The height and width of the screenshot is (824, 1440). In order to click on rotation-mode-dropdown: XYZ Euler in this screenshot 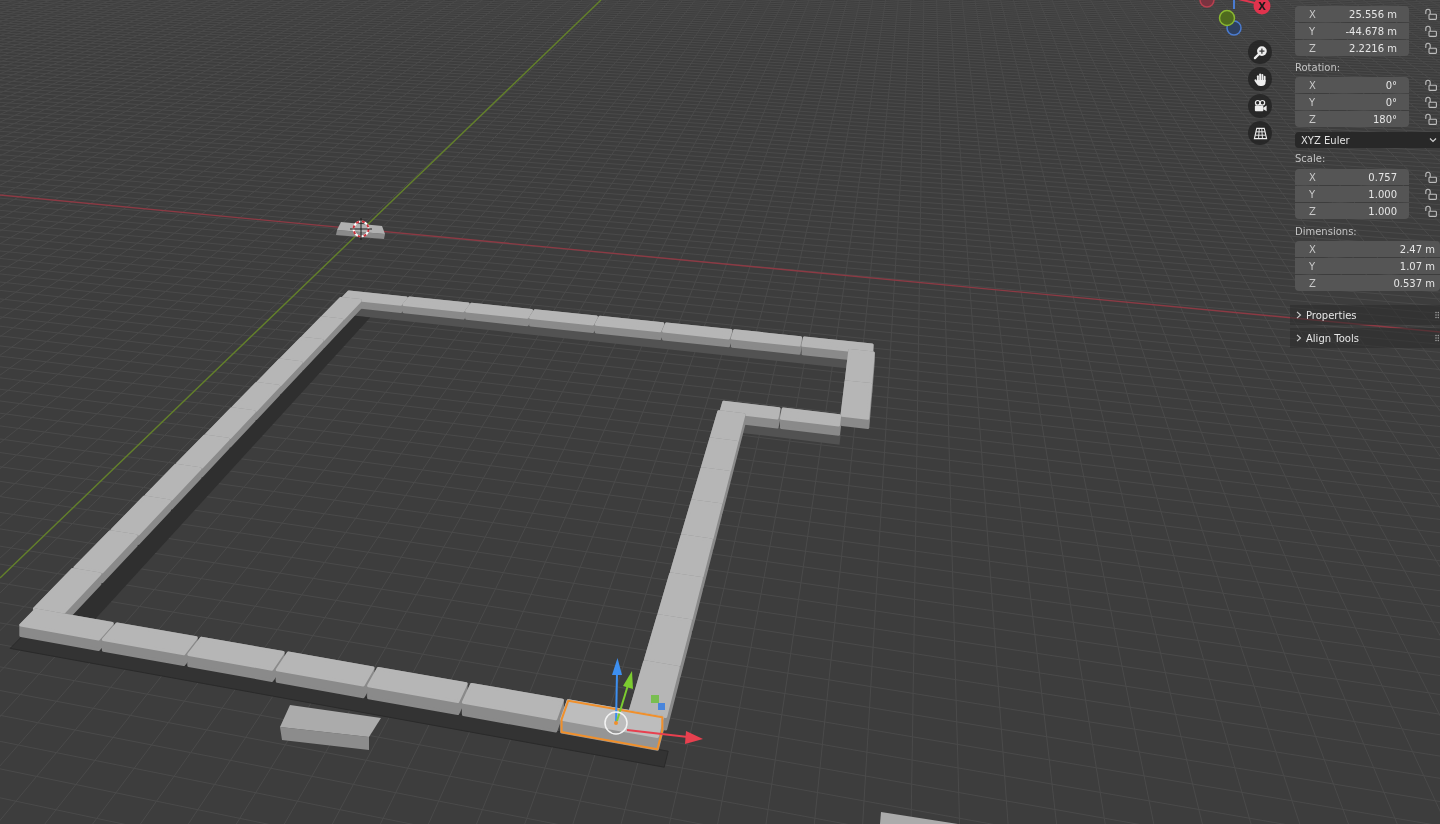, I will do `click(1367, 140)`.